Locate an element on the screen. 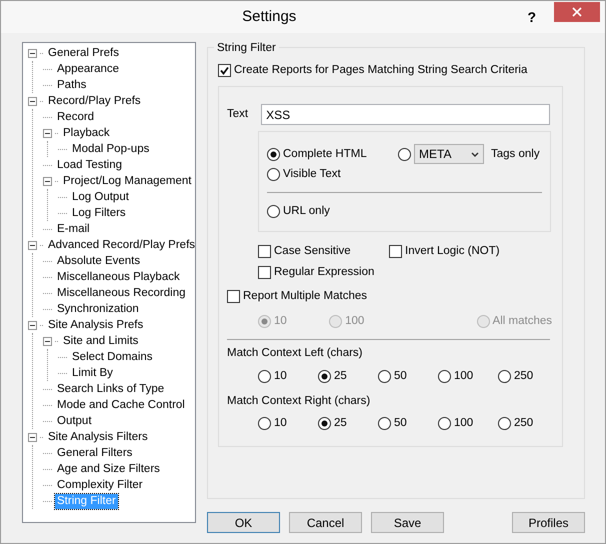  tree-item: Log Output is located at coordinates (100, 197).